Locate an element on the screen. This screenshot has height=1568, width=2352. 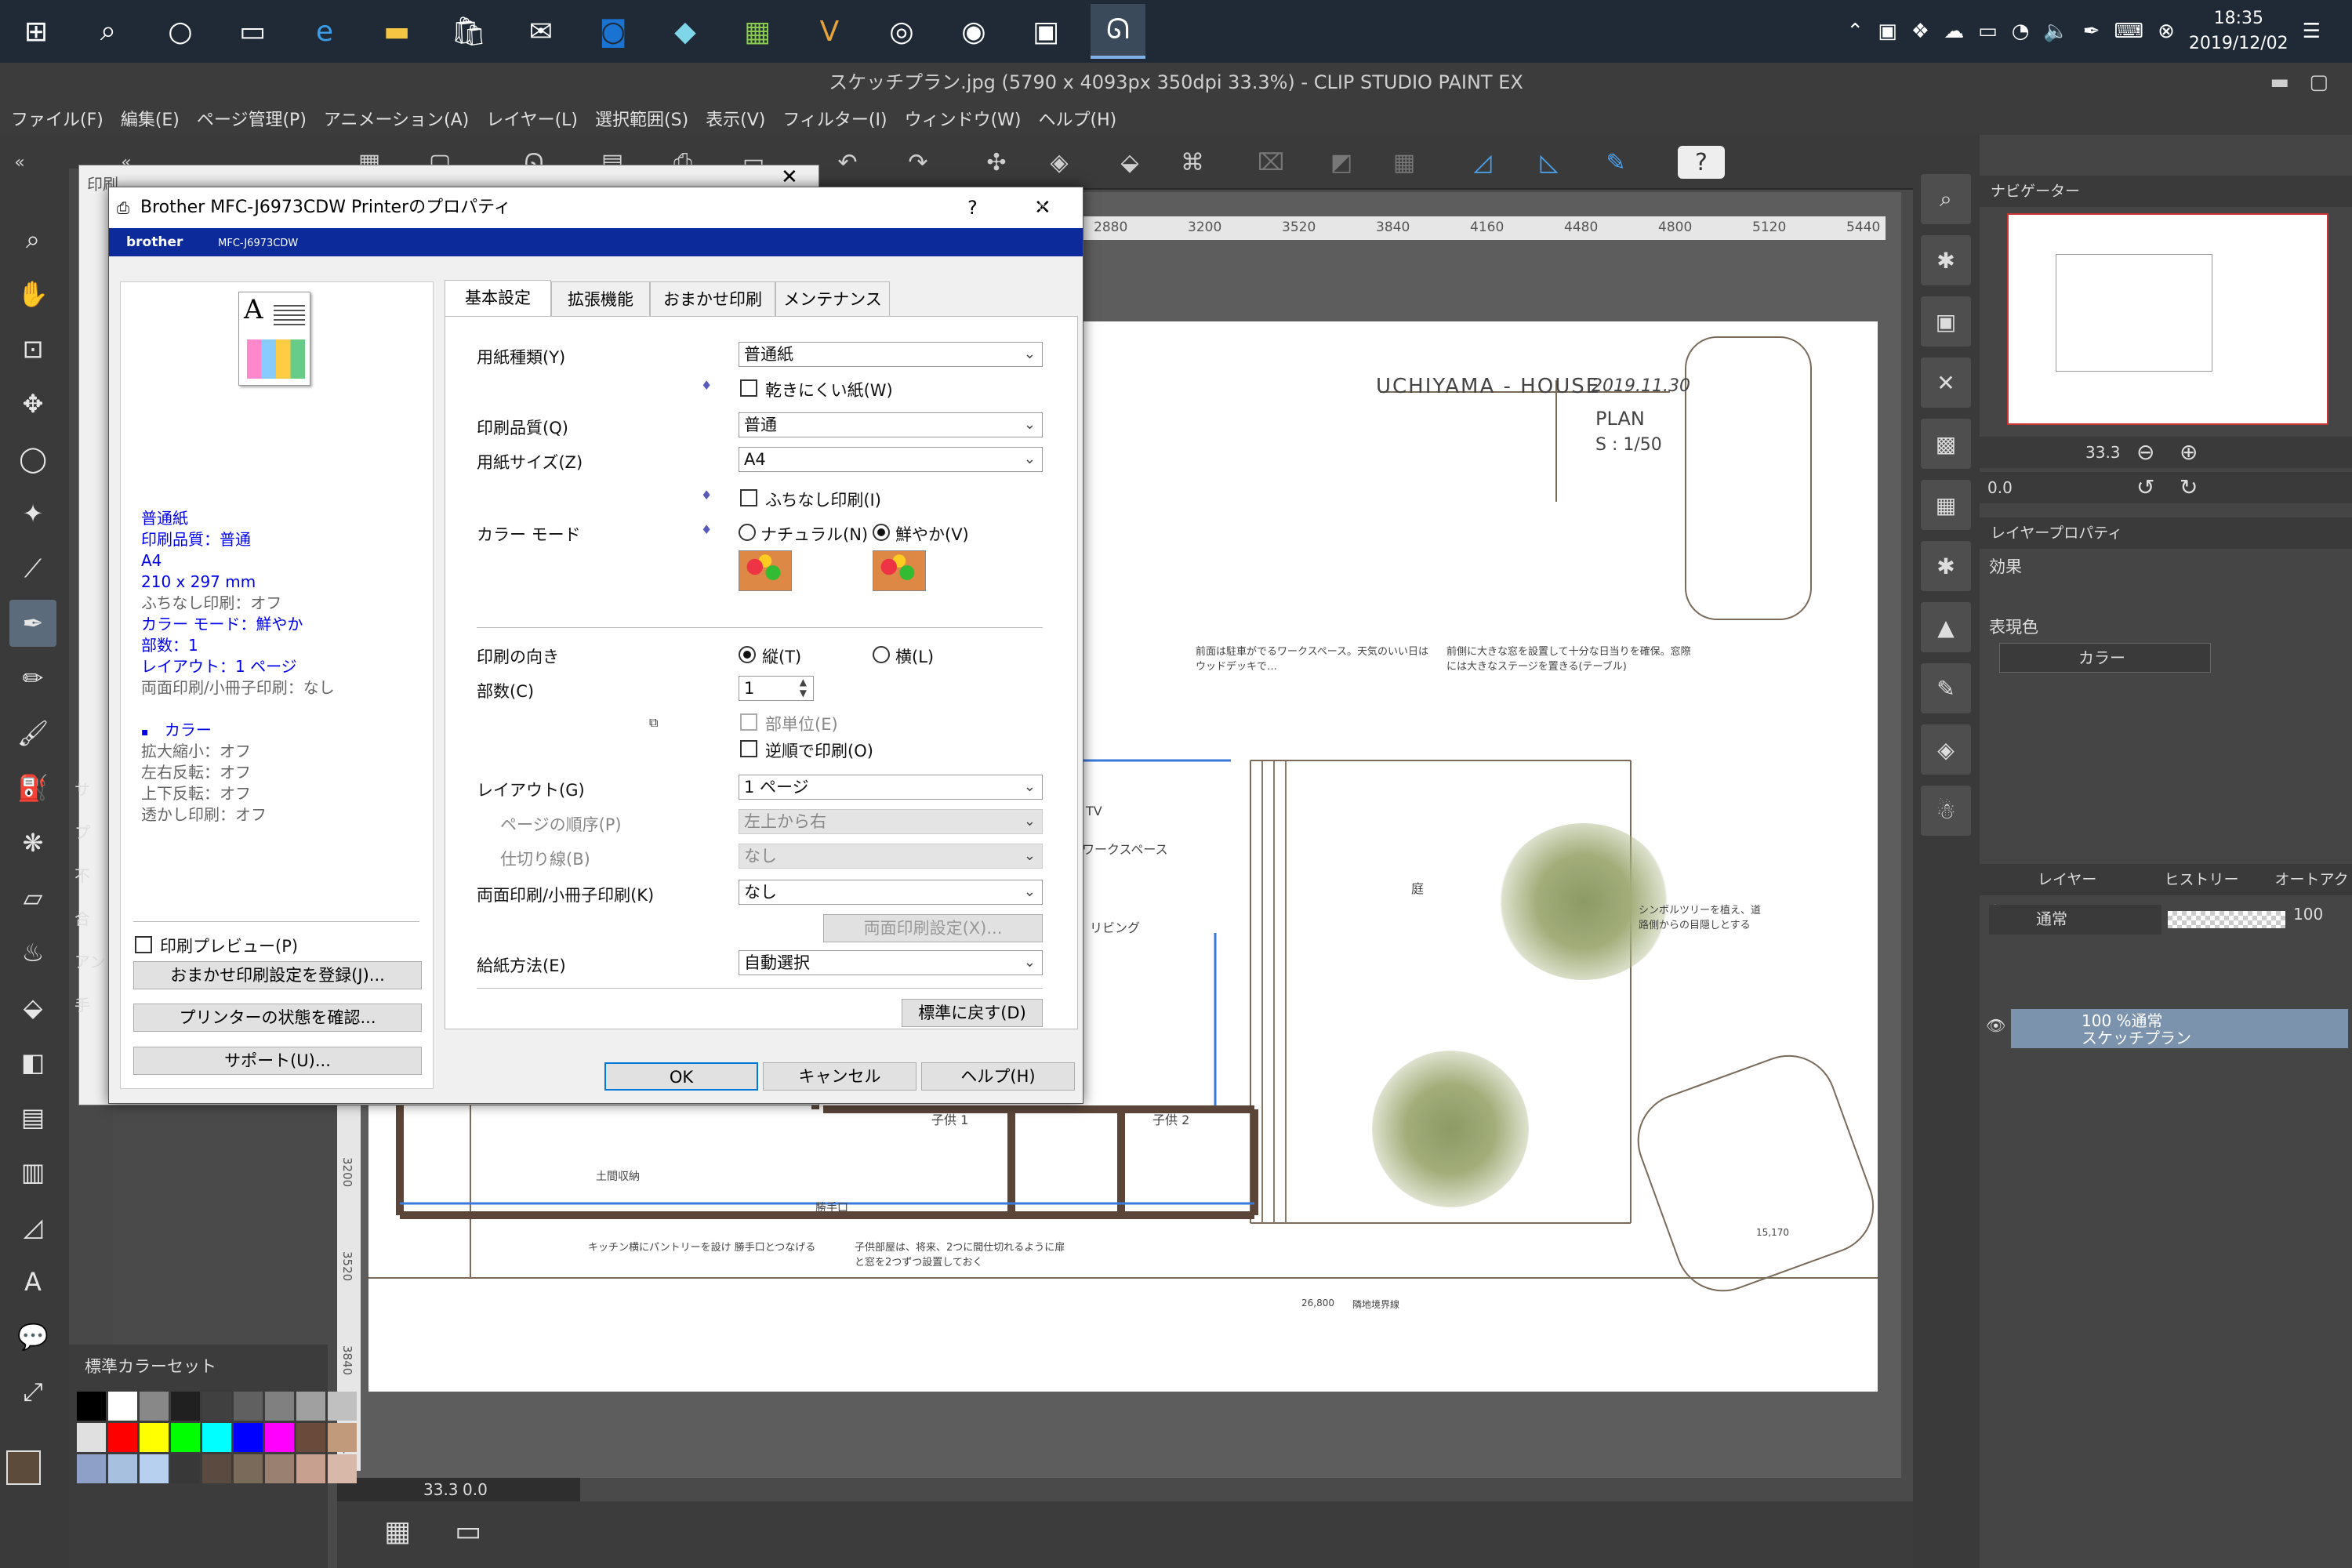
border-line-select: なし ⌄ is located at coordinates (891, 856).